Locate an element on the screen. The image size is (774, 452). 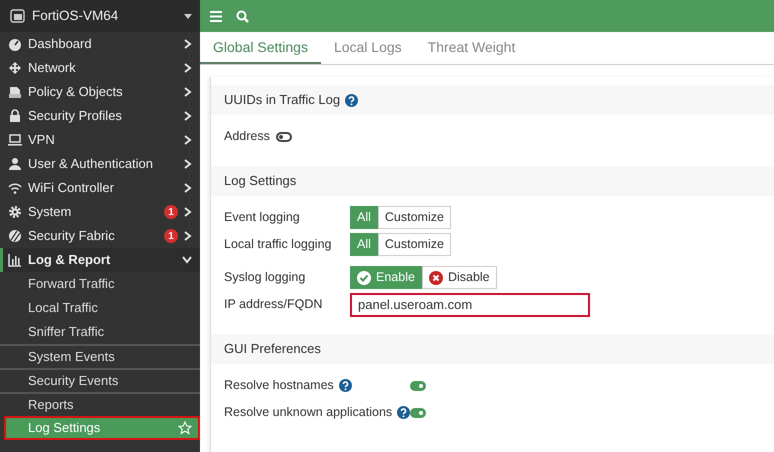
laptop-icon is located at coordinates (15, 140).